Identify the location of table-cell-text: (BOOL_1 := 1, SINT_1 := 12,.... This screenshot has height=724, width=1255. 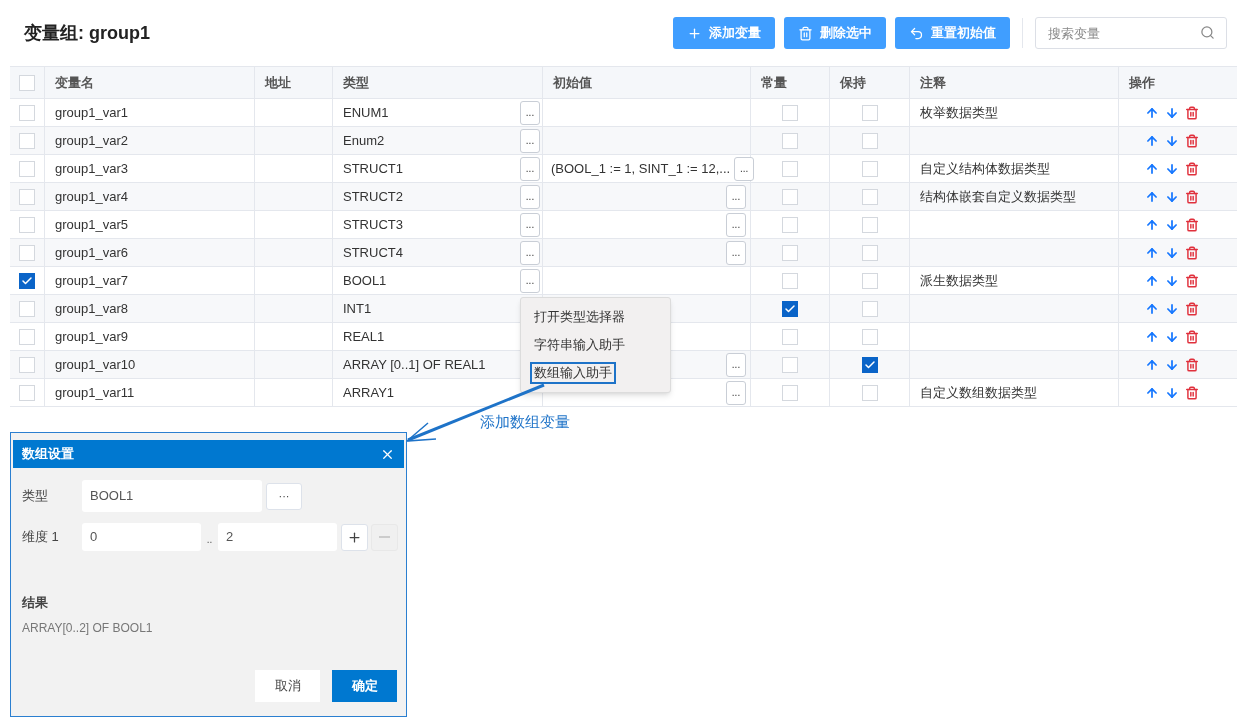
(641, 168).